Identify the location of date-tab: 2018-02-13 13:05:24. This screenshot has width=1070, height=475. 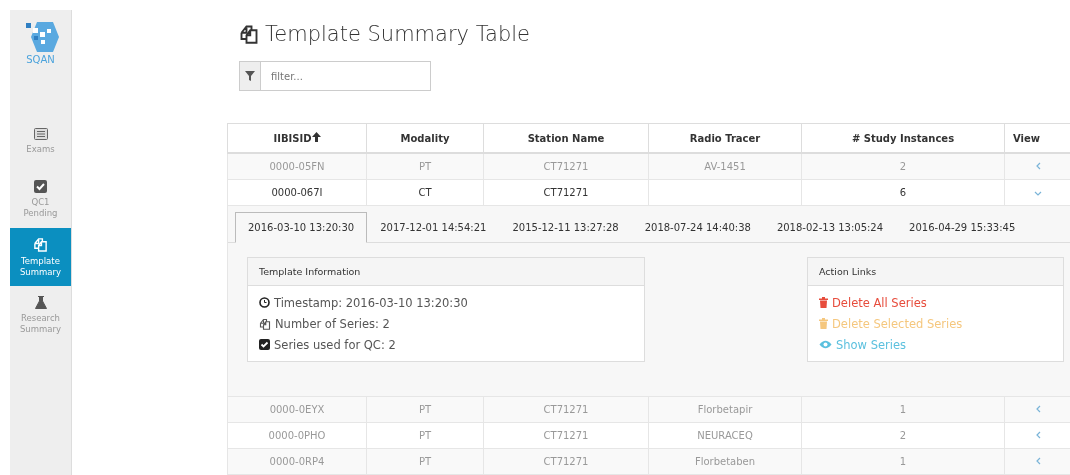
(830, 227).